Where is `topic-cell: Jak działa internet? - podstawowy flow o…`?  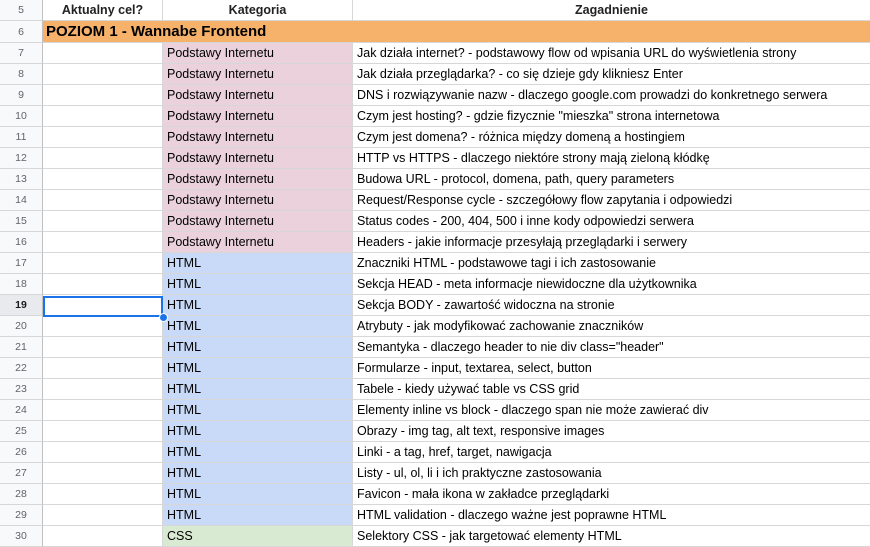 topic-cell: Jak działa internet? - podstawowy flow o… is located at coordinates (611, 53).